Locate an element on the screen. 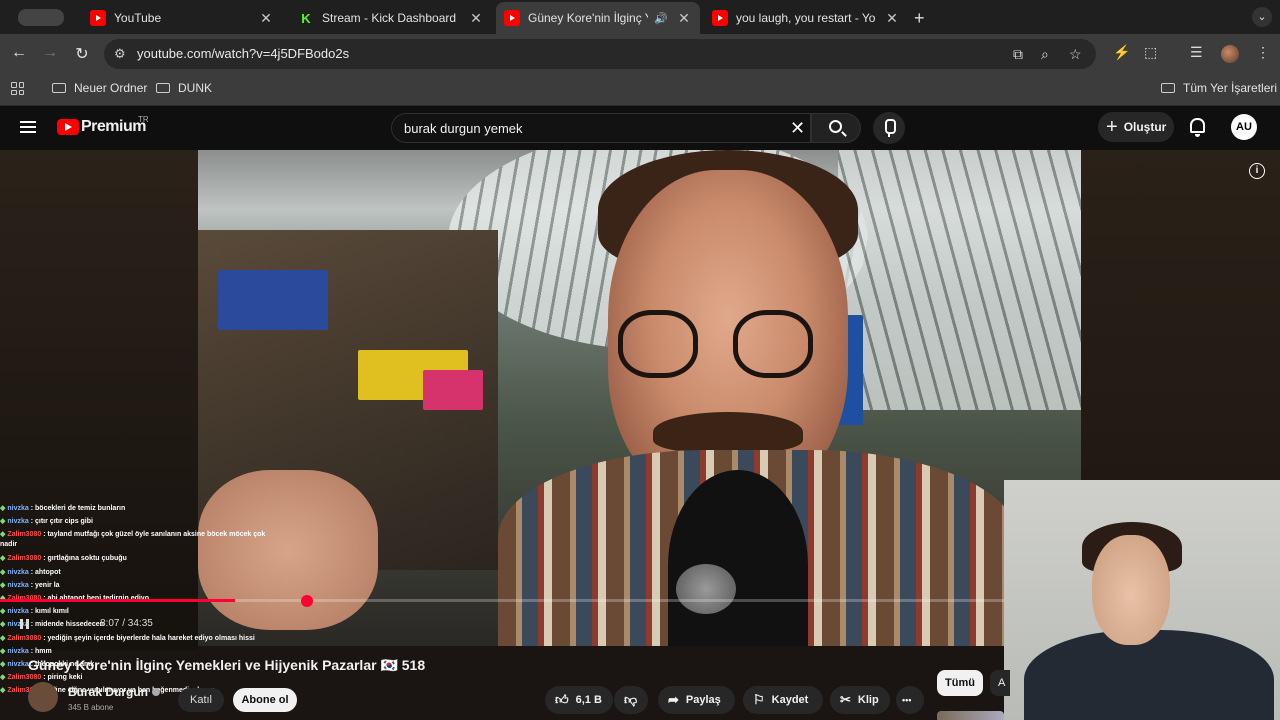 The width and height of the screenshot is (1280, 720). thumbs-up-icon: 👍︎ is located at coordinates (562, 699).